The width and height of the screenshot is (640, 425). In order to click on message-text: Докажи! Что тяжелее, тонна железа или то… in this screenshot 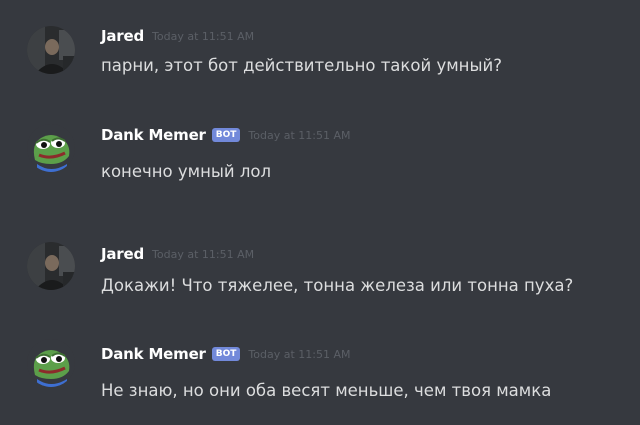, I will do `click(337, 285)`.